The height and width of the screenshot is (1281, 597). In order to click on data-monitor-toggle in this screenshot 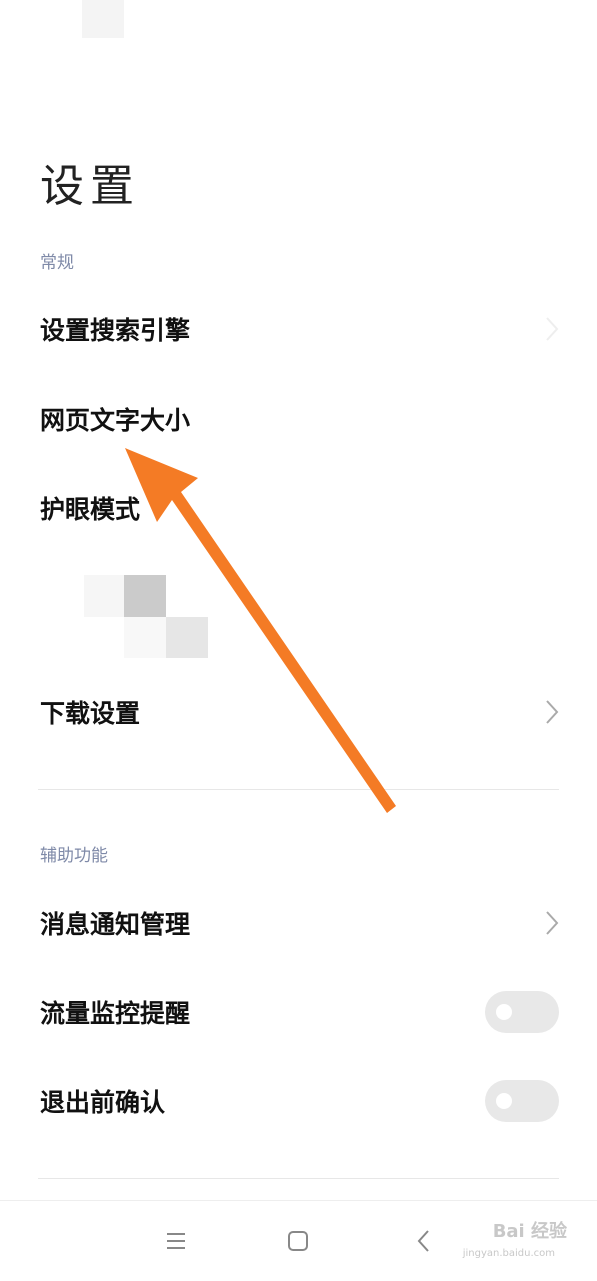, I will do `click(522, 1012)`.